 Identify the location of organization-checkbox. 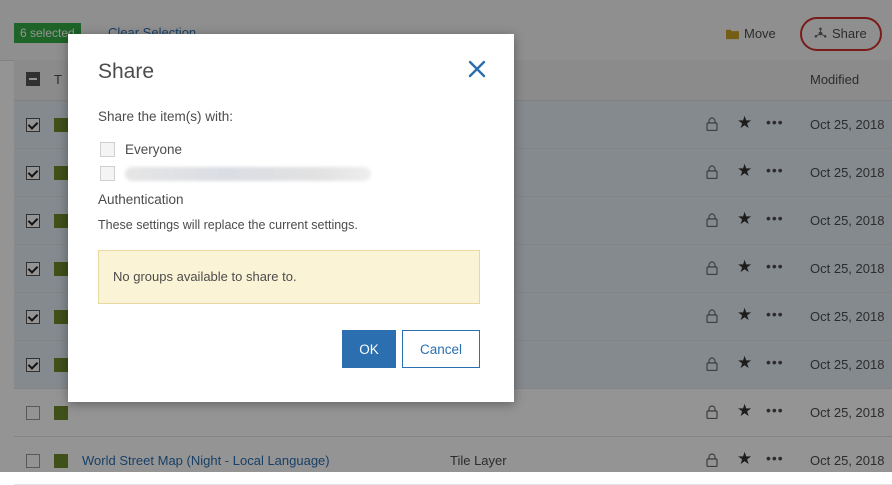
(107, 173).